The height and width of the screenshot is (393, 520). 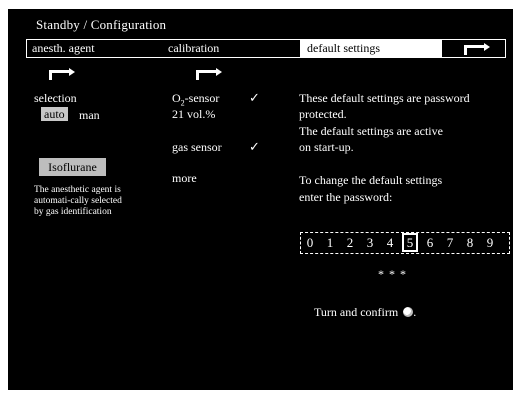 What do you see at coordinates (390, 243) in the screenshot?
I see `password-digit: 4` at bounding box center [390, 243].